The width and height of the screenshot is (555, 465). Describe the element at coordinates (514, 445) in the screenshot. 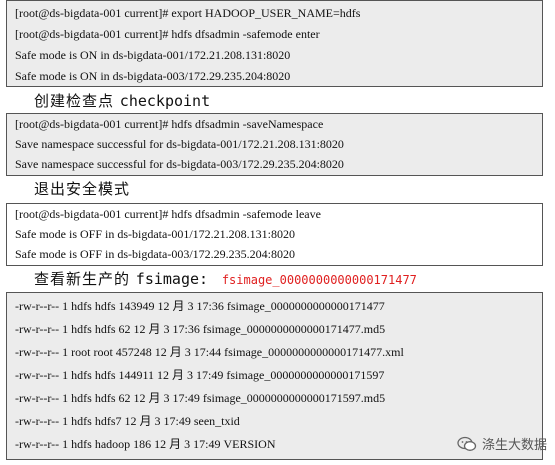

I see `watermark-text: 涤生大数据` at that location.